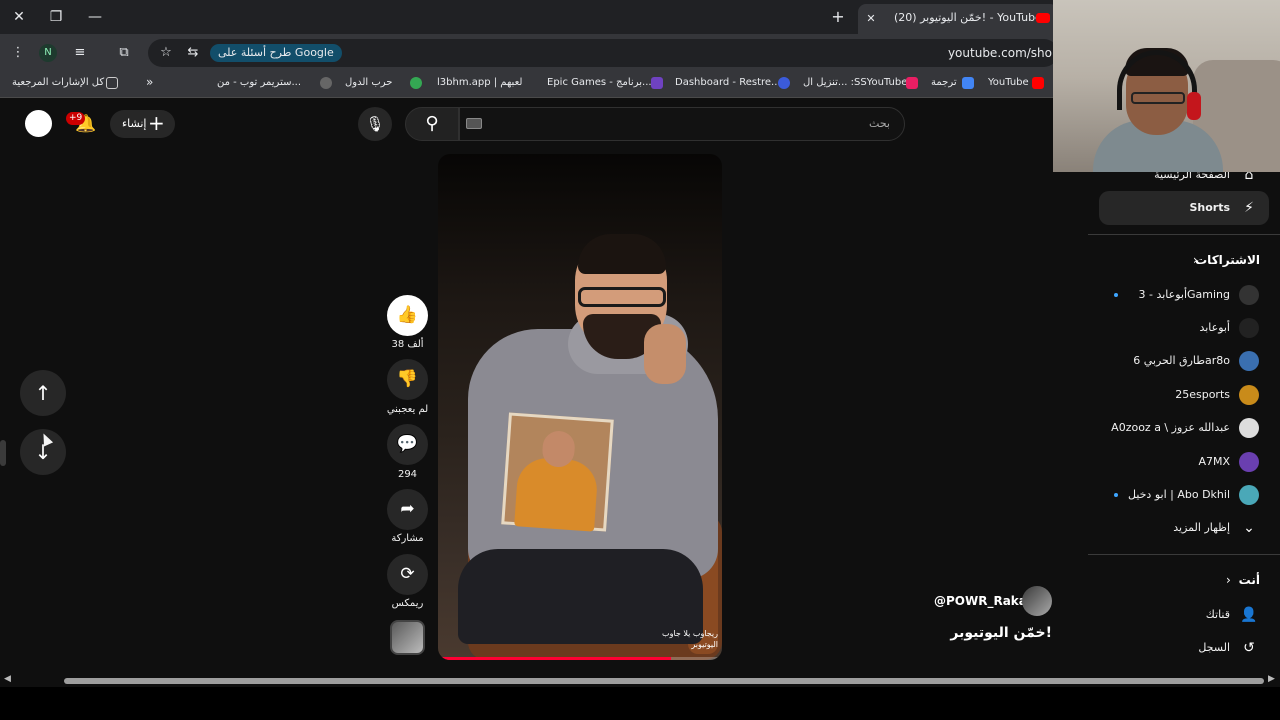 This screenshot has width=1280, height=720. I want to click on sidebar-item-subscription: 25esports, so click(1202, 394).